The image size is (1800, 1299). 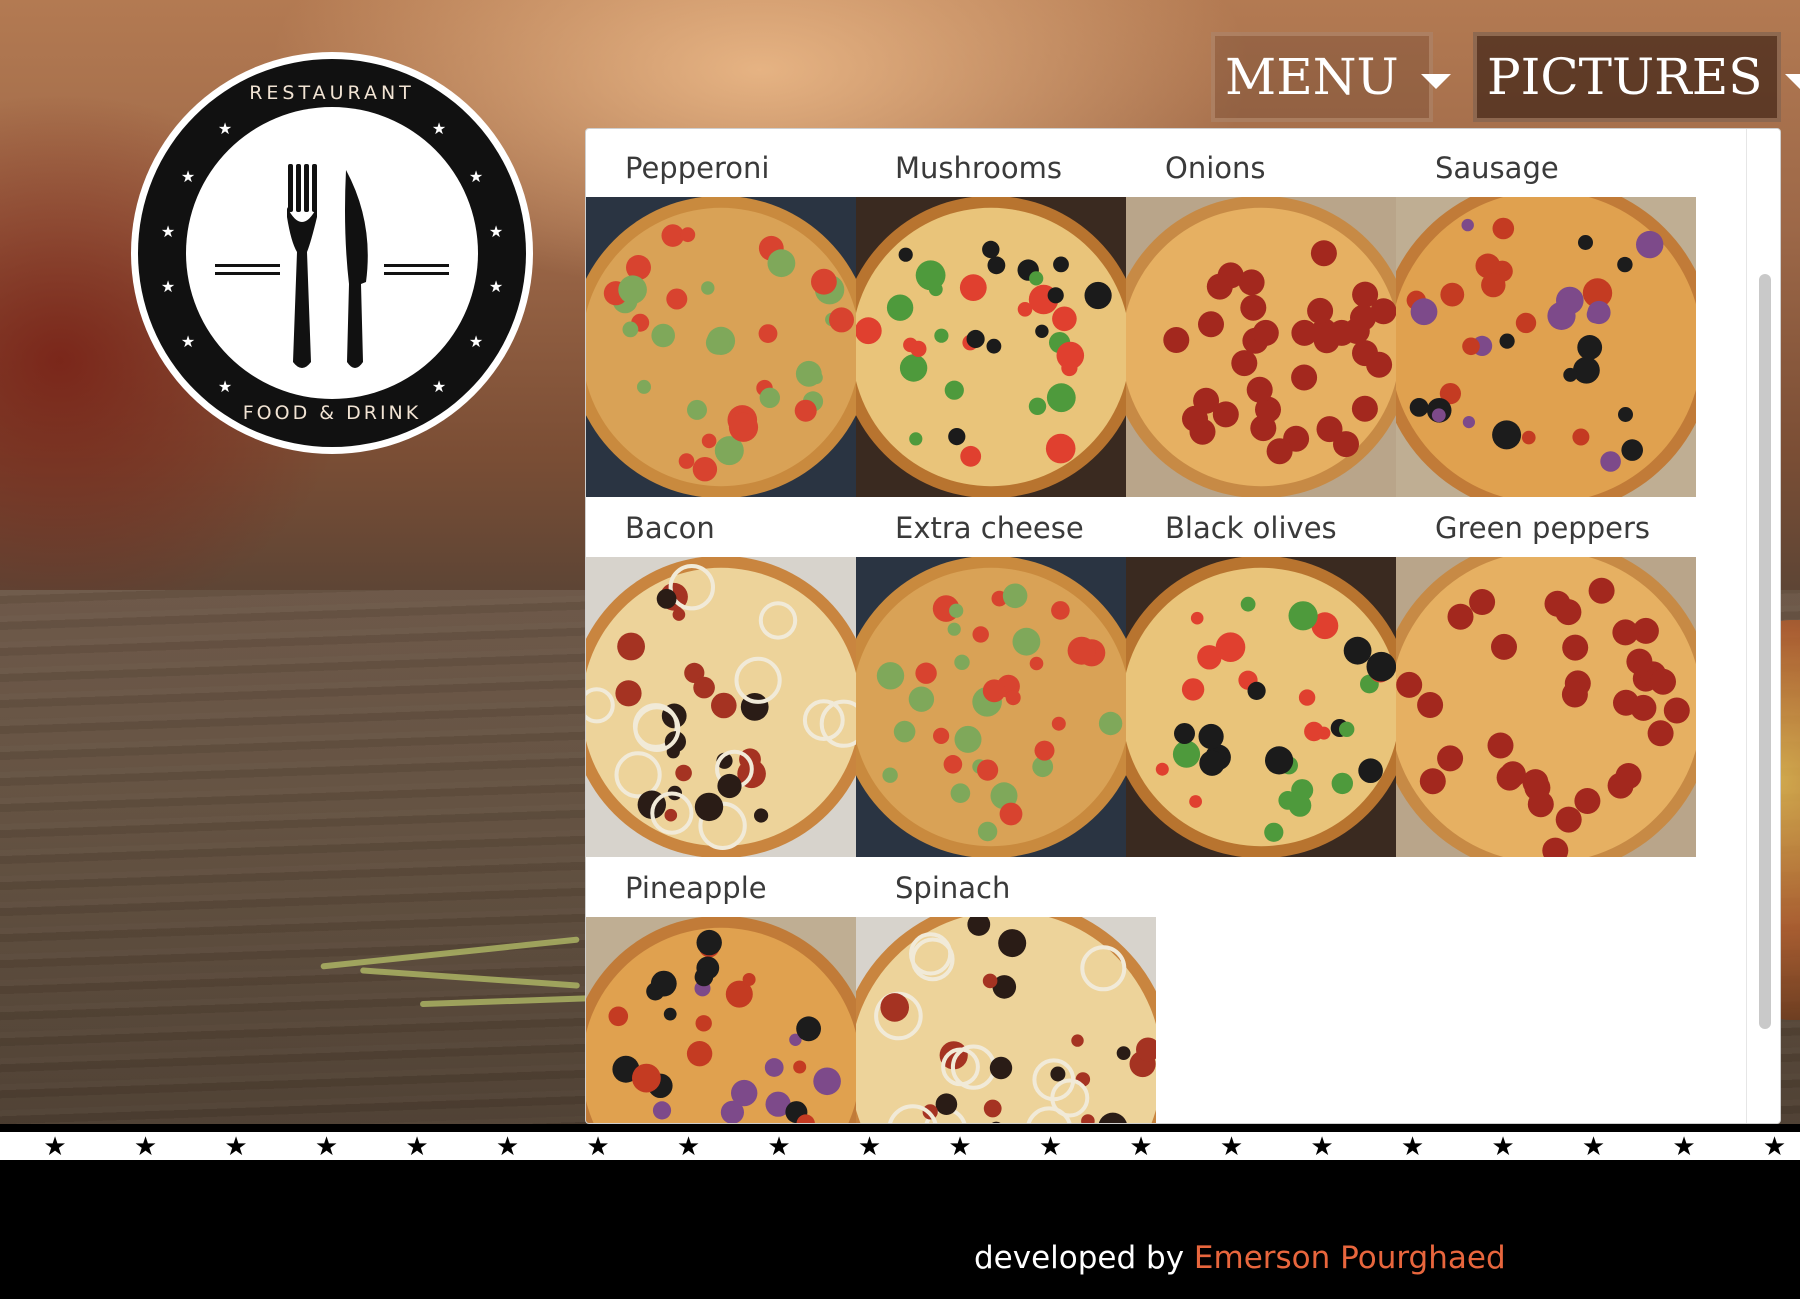 What do you see at coordinates (1350, 1258) in the screenshot?
I see `author-link: Emerson Pourghaed` at bounding box center [1350, 1258].